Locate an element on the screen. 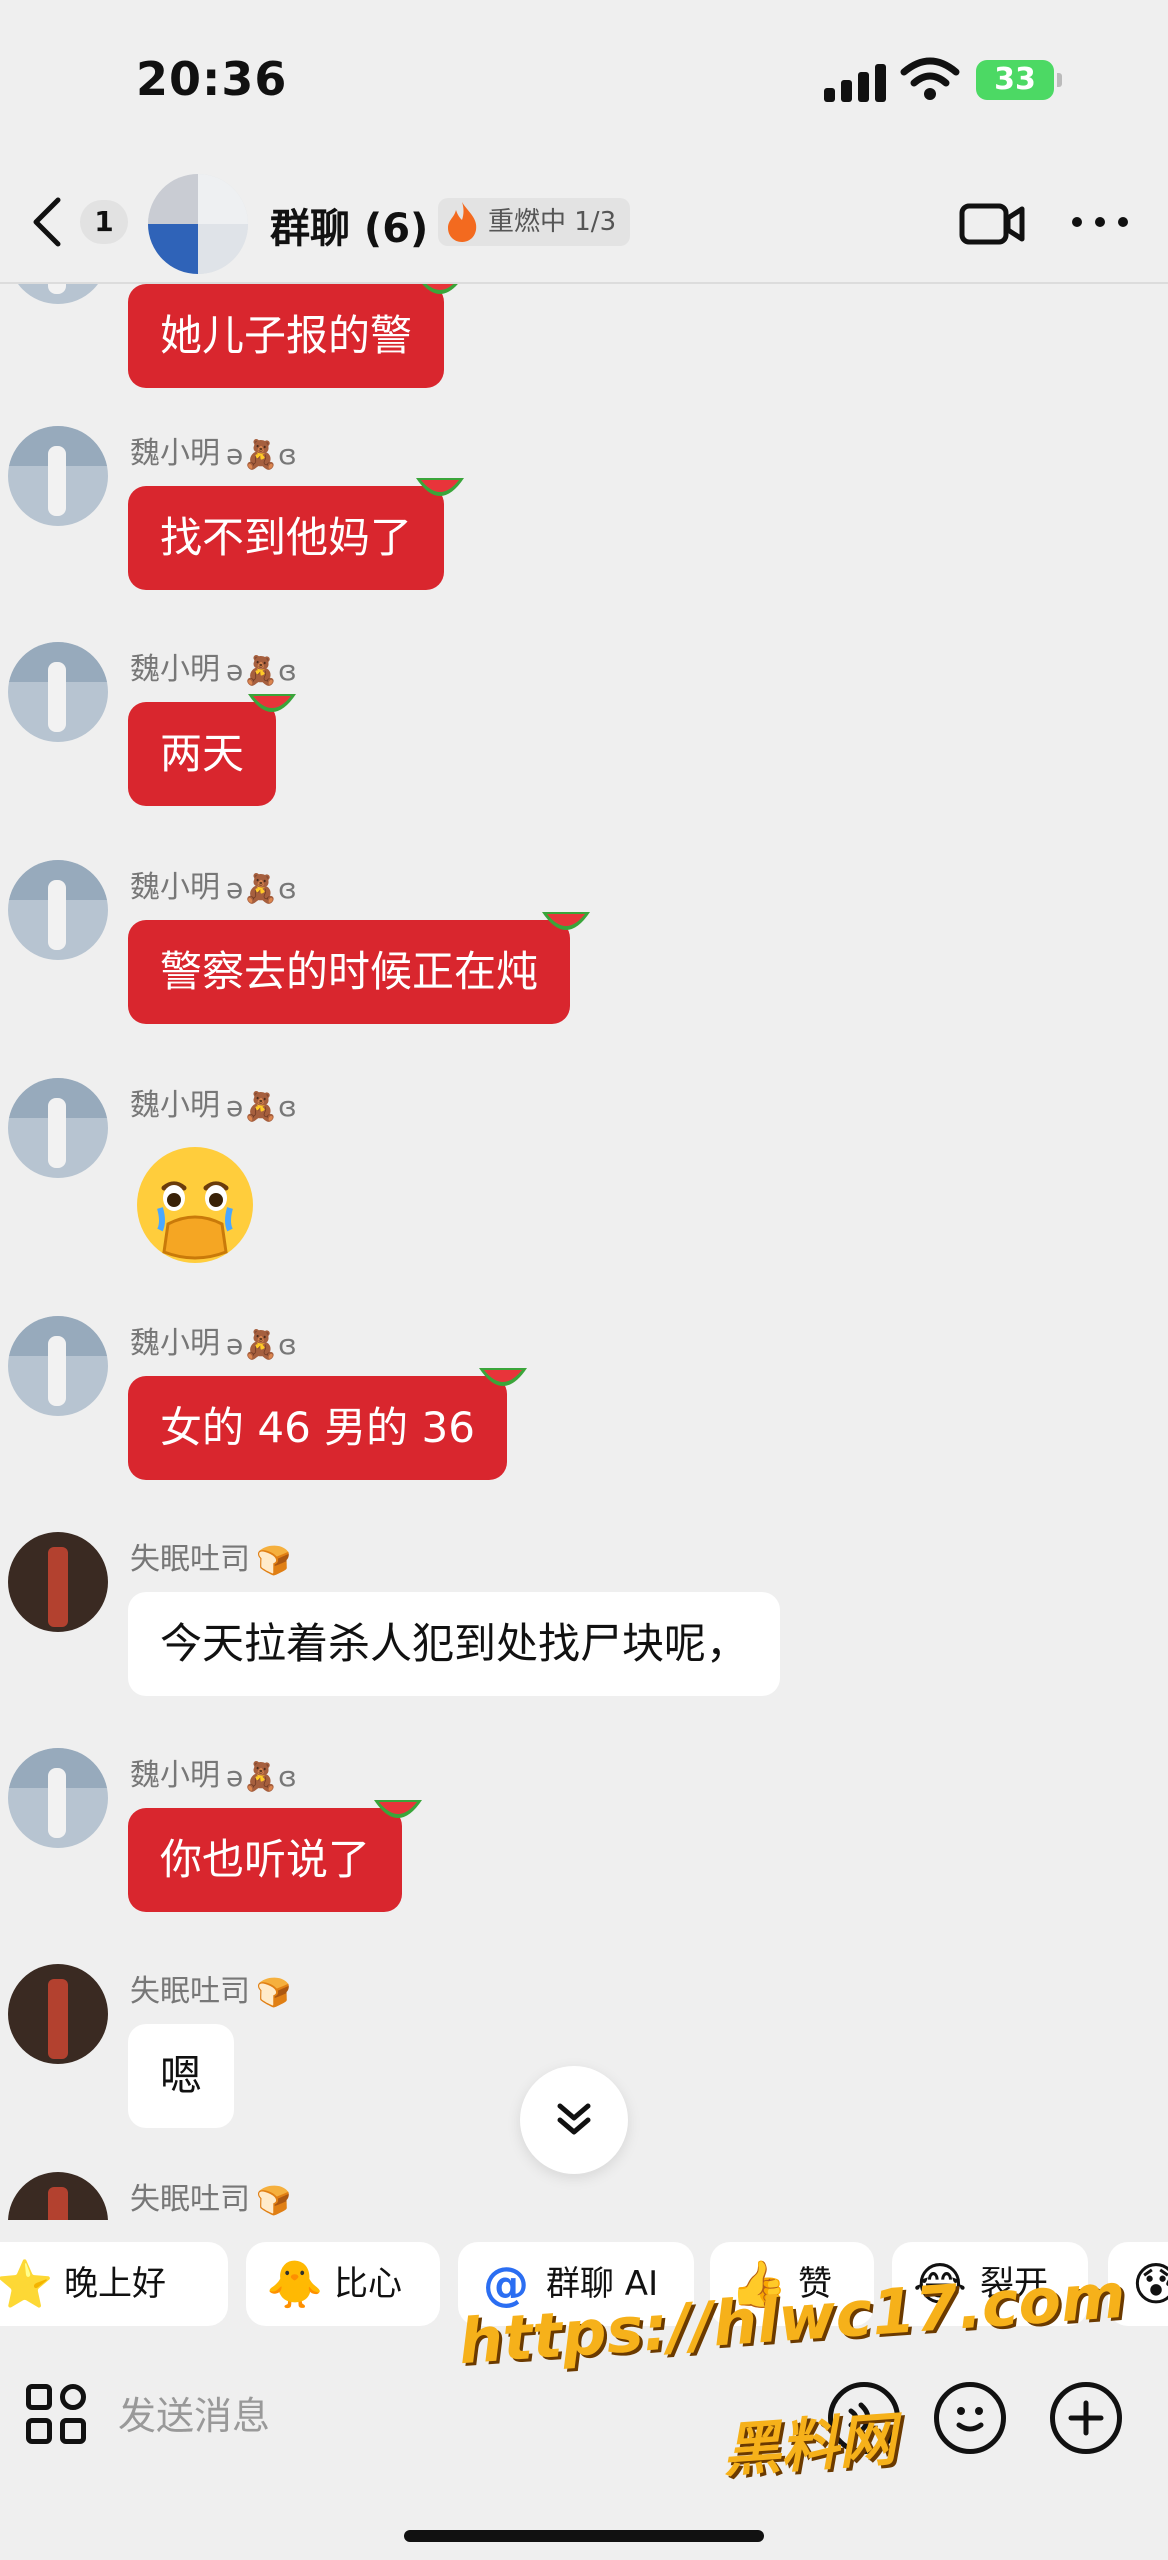 This screenshot has width=1168, height=2560. smiley-icon is located at coordinates (970, 2419).